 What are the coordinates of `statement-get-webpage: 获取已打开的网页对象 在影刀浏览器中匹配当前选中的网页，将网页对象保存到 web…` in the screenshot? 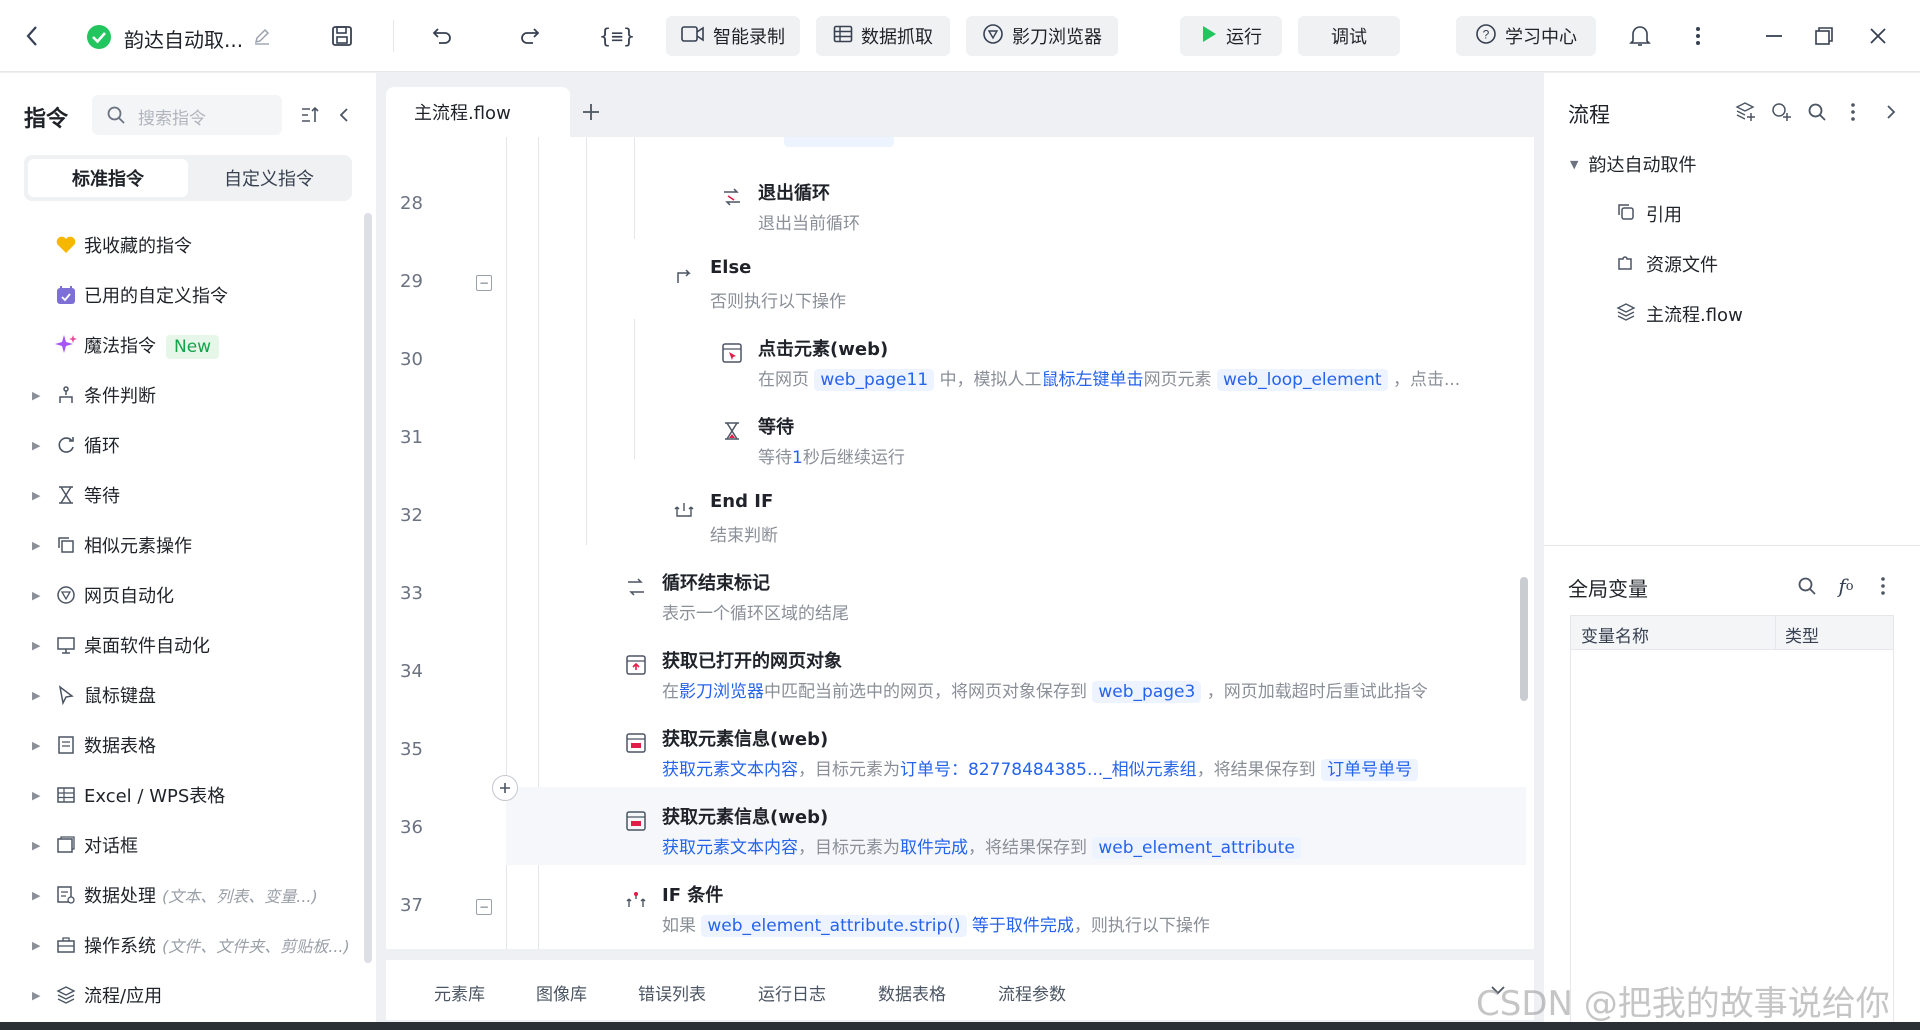 It's located at (1064, 677).